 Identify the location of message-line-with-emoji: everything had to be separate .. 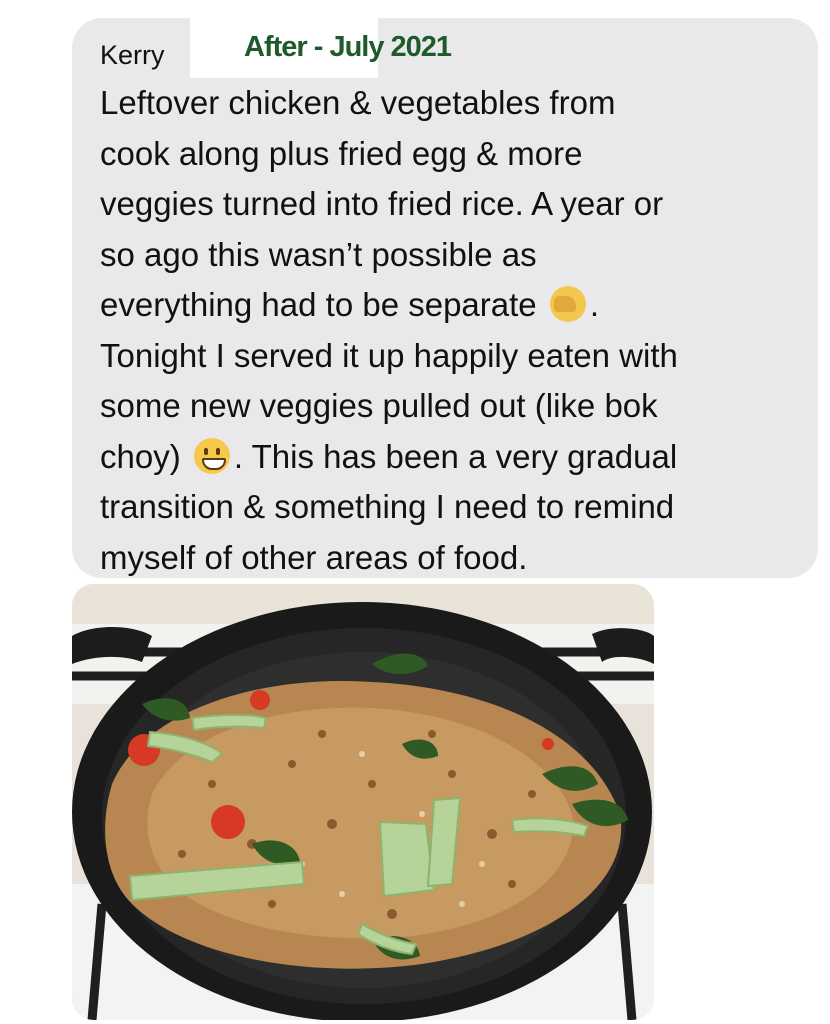
(450, 305).